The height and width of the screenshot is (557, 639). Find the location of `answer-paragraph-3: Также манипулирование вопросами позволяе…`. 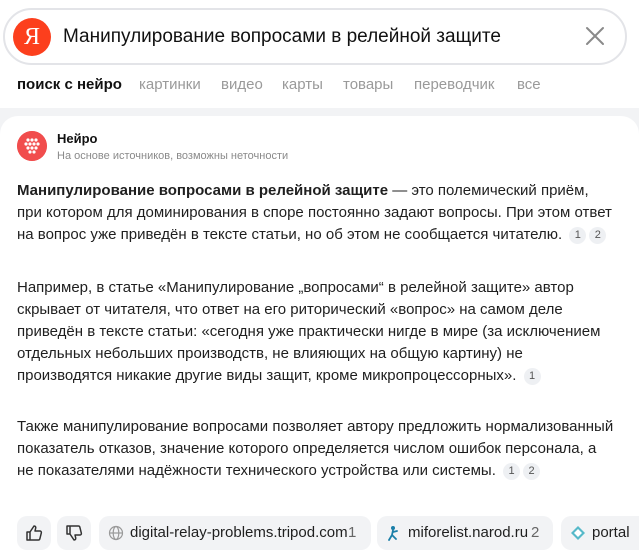

answer-paragraph-3: Также манипулирование вопросами позволяе… is located at coordinates (317, 449).